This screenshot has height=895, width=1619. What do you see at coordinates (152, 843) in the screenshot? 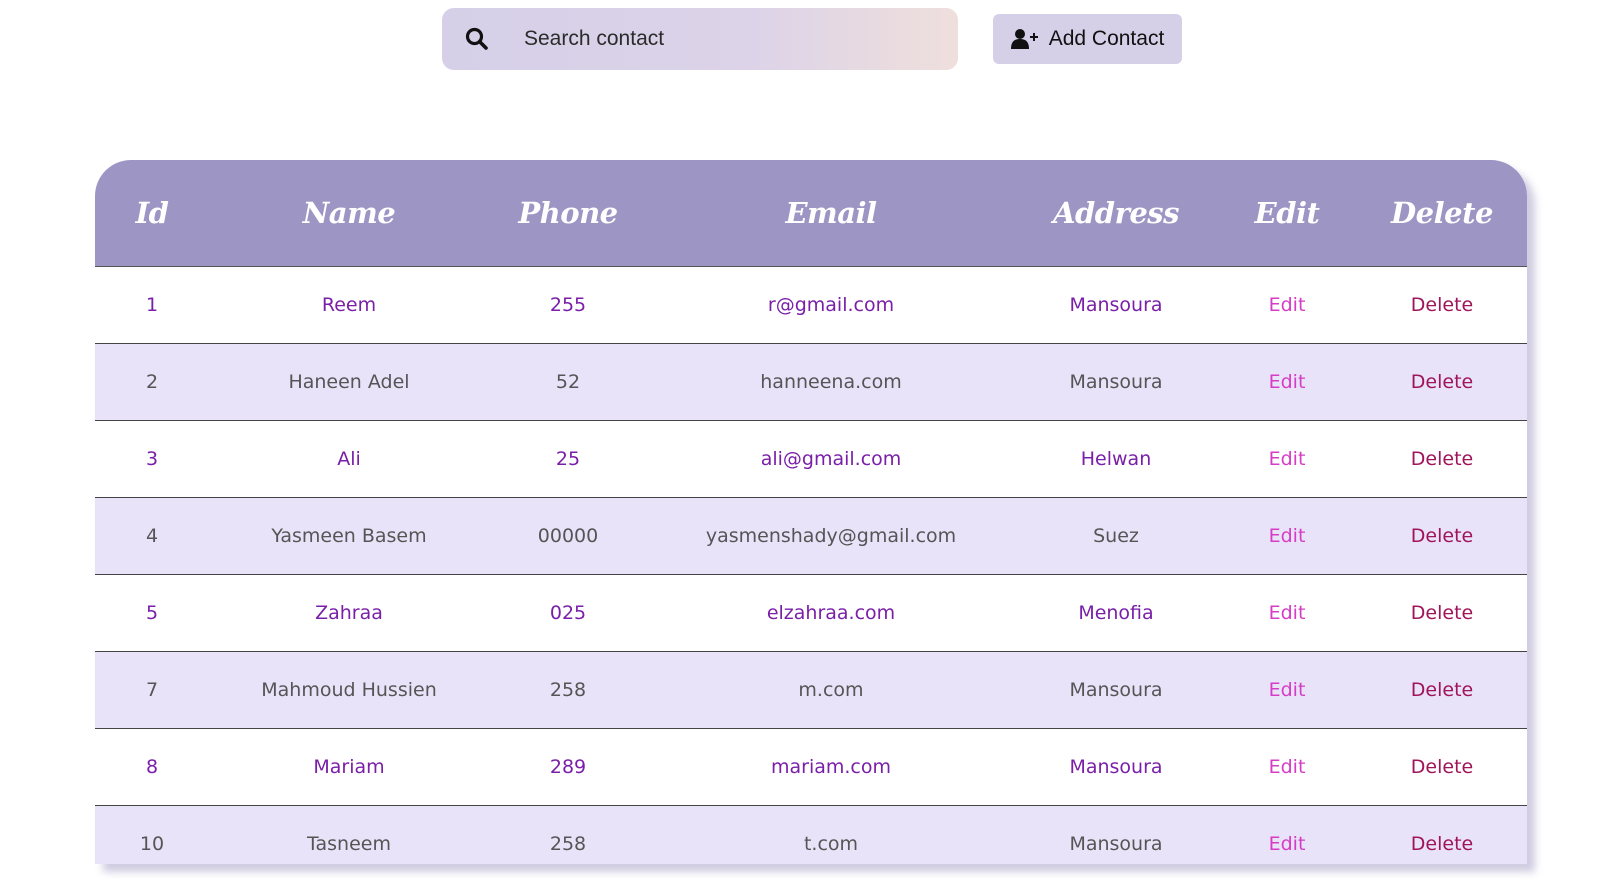
I see `cell-id: 10` at bounding box center [152, 843].